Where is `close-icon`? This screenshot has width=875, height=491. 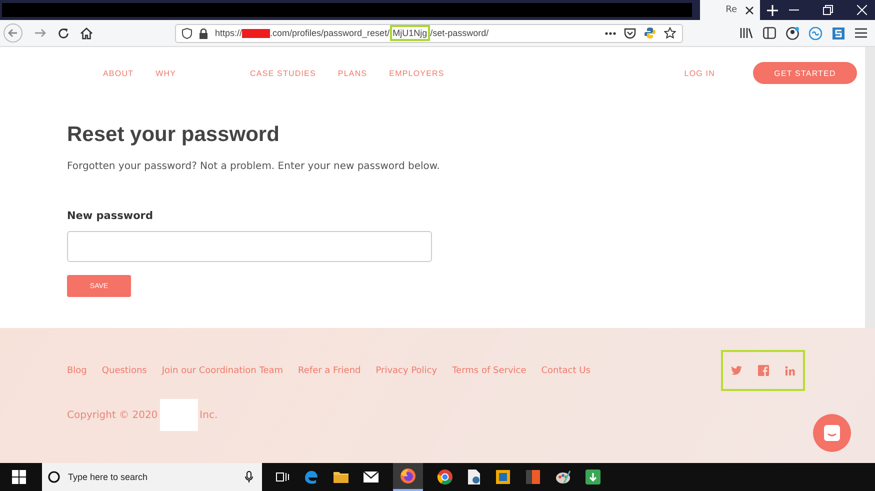
close-icon is located at coordinates (749, 10).